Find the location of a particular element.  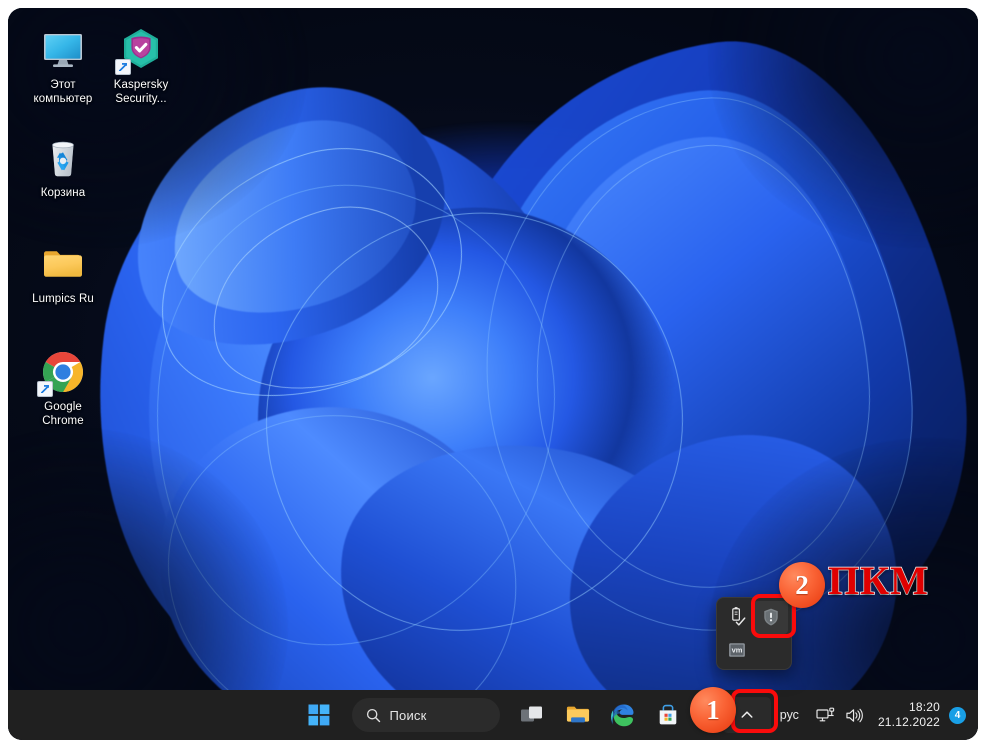

desktop-icon-lumpics-ru: Lumpics Ru is located at coordinates (63, 273).